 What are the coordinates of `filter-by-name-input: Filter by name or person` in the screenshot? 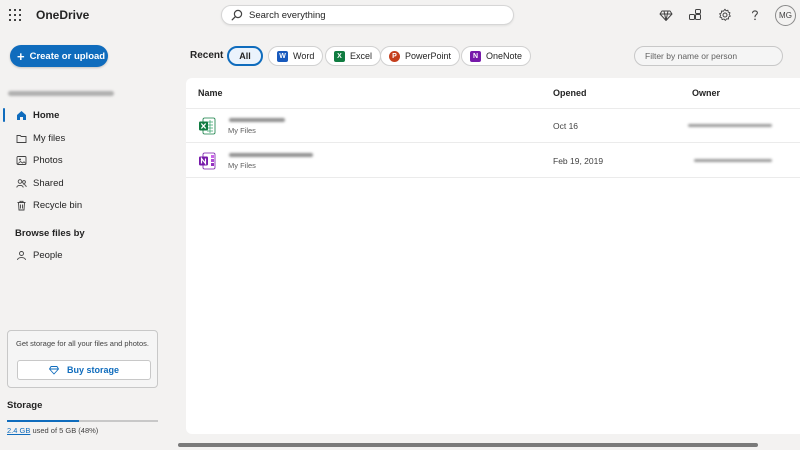 It's located at (708, 56).